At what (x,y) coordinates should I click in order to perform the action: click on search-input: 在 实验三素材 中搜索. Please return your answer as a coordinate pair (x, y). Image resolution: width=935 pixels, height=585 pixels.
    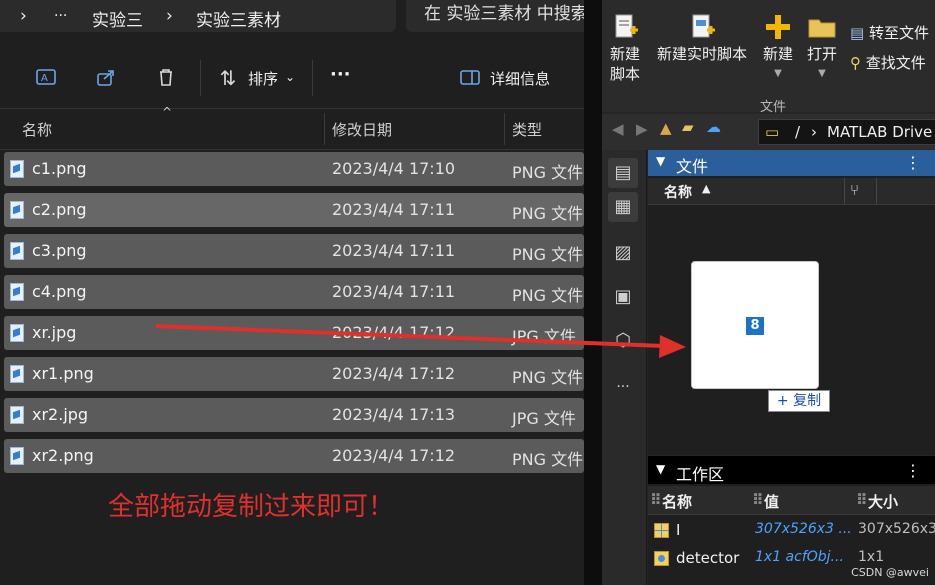
    Looking at the image, I should click on (495, 16).